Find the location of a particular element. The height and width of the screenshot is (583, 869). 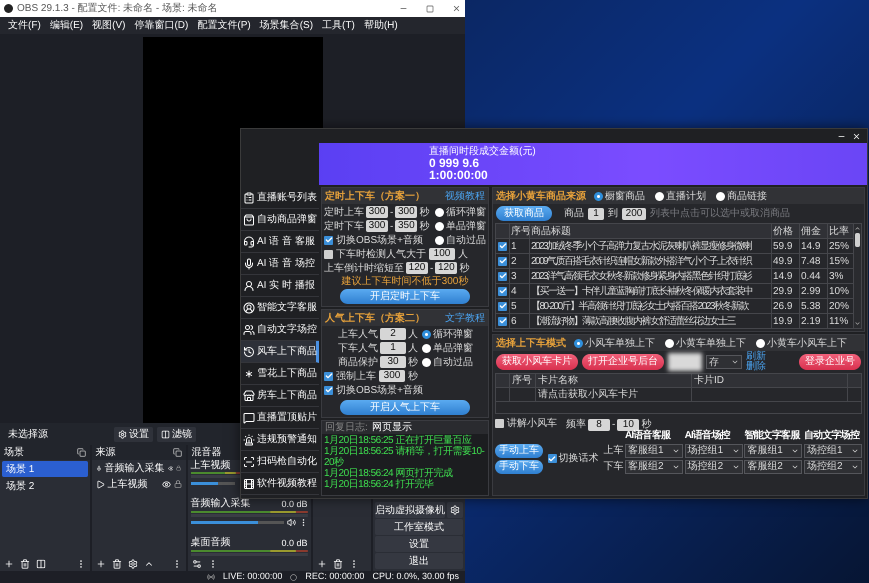

menu-item: 工具(T) is located at coordinates (338, 25).